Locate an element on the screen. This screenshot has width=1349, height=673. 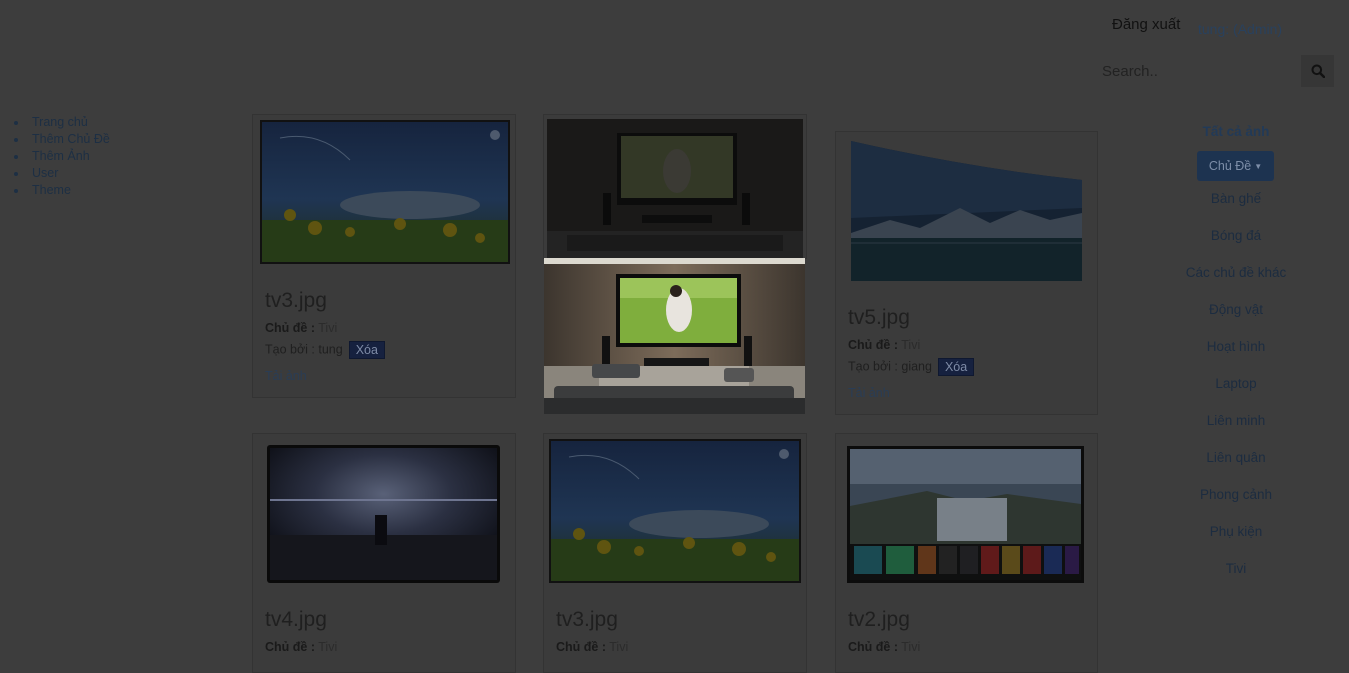
nav-item-theme: Theme is located at coordinates (61, 190).